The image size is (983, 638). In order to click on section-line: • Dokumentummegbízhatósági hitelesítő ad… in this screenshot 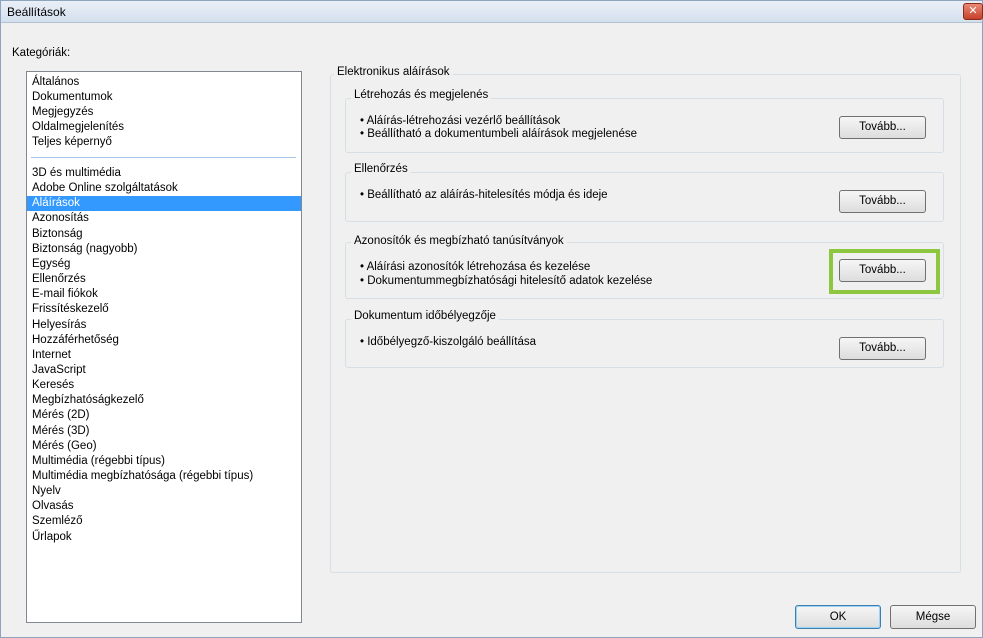, I will do `click(506, 281)`.